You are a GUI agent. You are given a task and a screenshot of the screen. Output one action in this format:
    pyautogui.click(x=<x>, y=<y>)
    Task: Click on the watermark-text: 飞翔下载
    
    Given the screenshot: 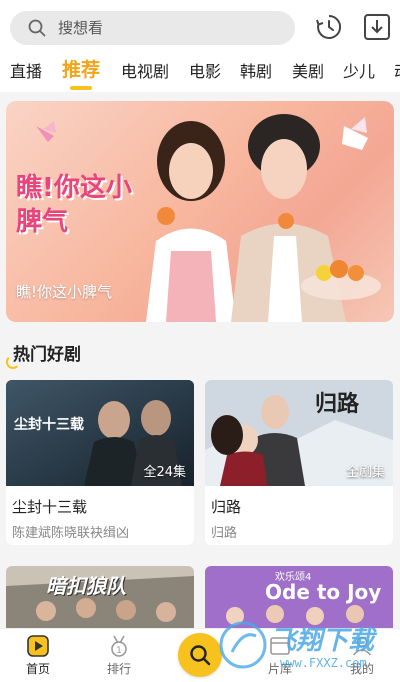 What is the action you would take?
    pyautogui.click(x=322, y=641)
    